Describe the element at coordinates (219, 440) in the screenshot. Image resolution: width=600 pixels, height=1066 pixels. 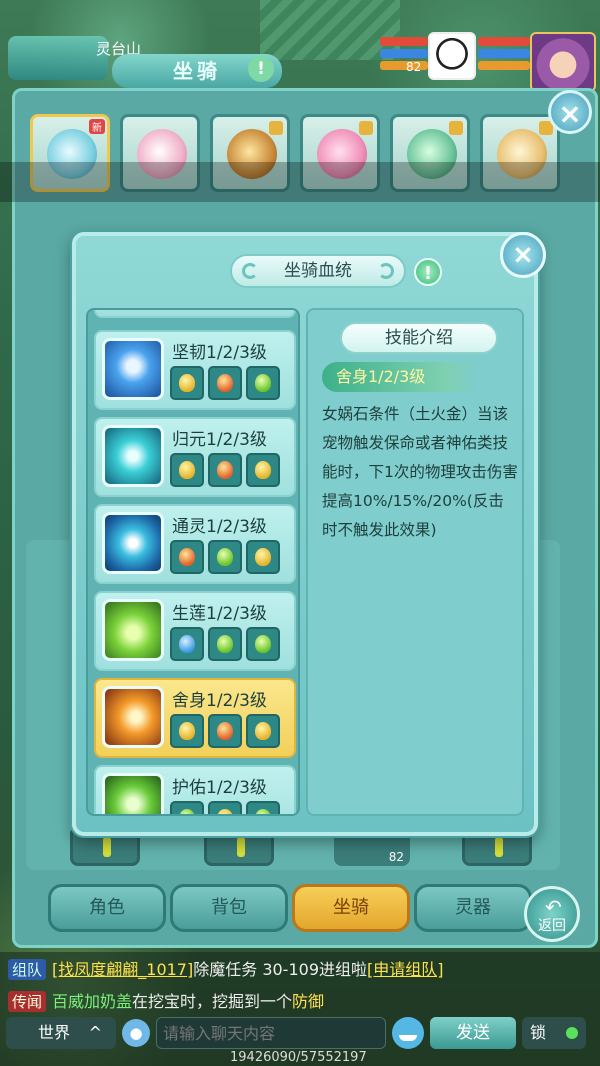
I see `skill-name: 归元1/2/3级` at that location.